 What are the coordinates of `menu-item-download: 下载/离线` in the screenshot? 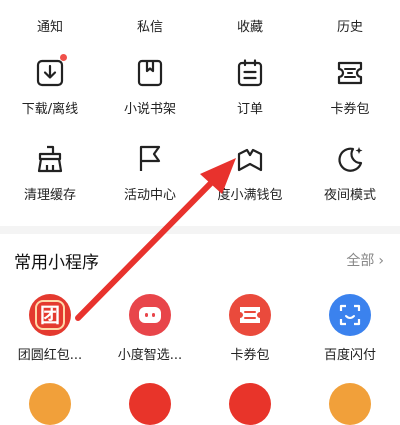 It's located at (50, 99).